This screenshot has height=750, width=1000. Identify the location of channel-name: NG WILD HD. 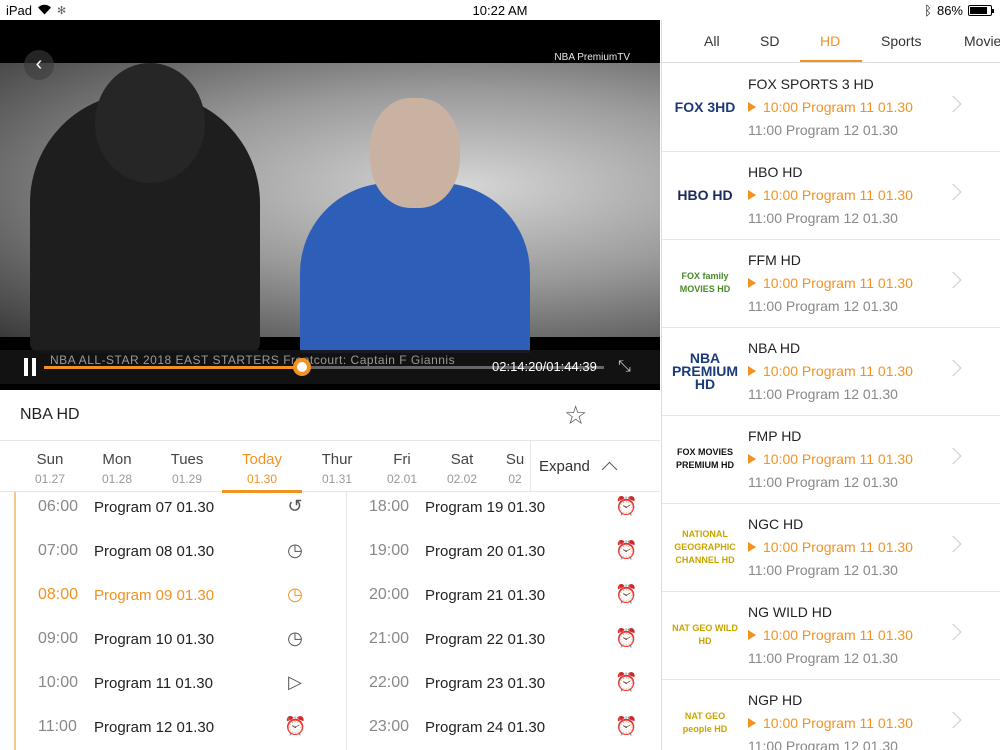
(790, 612).